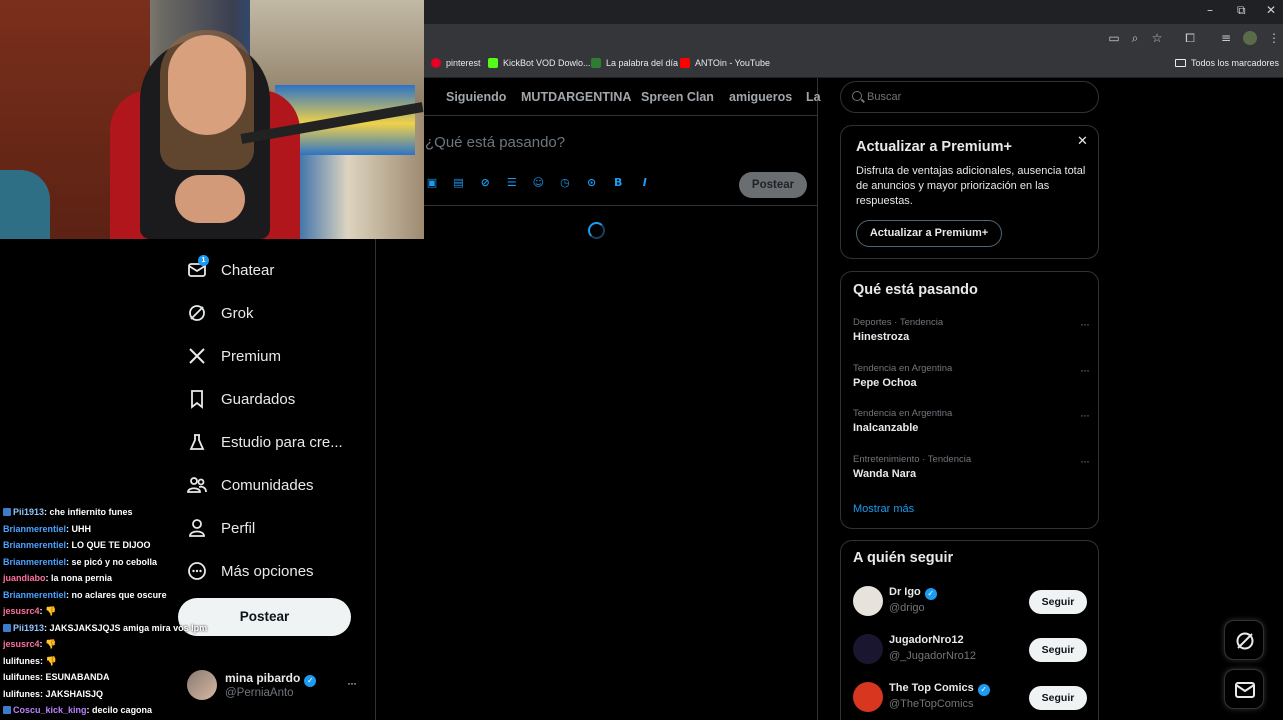 This screenshot has width=1283, height=720. Describe the element at coordinates (645, 183) in the screenshot. I see `italic-icon: I` at that location.